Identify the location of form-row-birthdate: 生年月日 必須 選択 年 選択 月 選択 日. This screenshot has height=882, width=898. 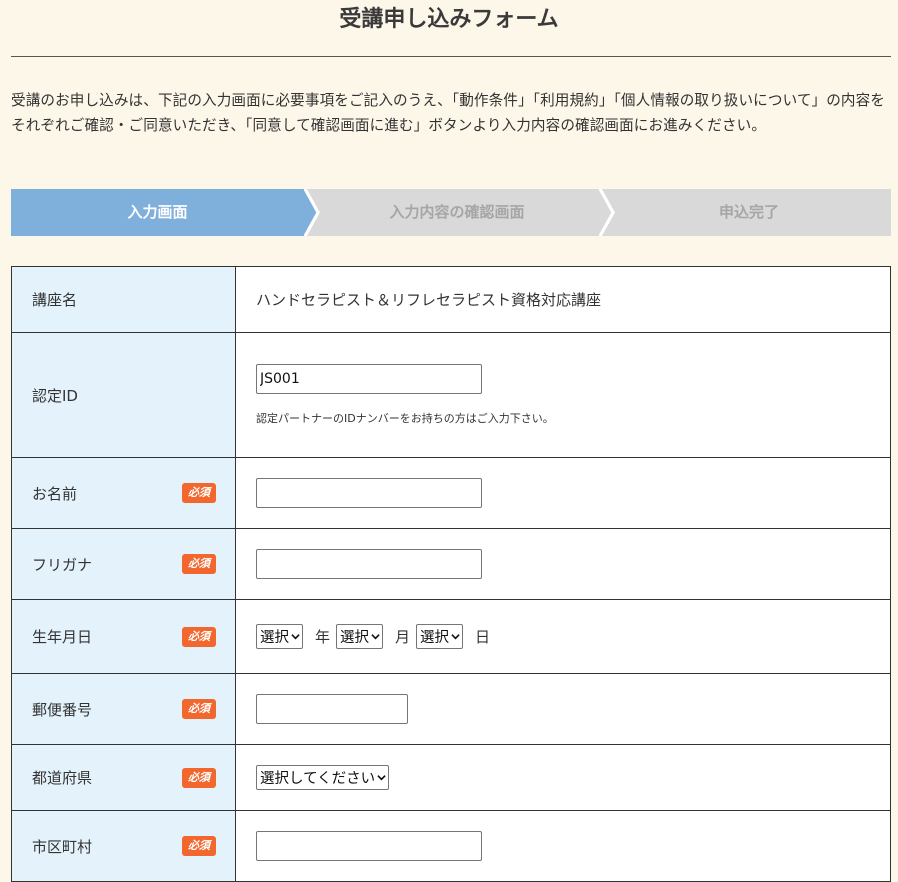
(451, 637).